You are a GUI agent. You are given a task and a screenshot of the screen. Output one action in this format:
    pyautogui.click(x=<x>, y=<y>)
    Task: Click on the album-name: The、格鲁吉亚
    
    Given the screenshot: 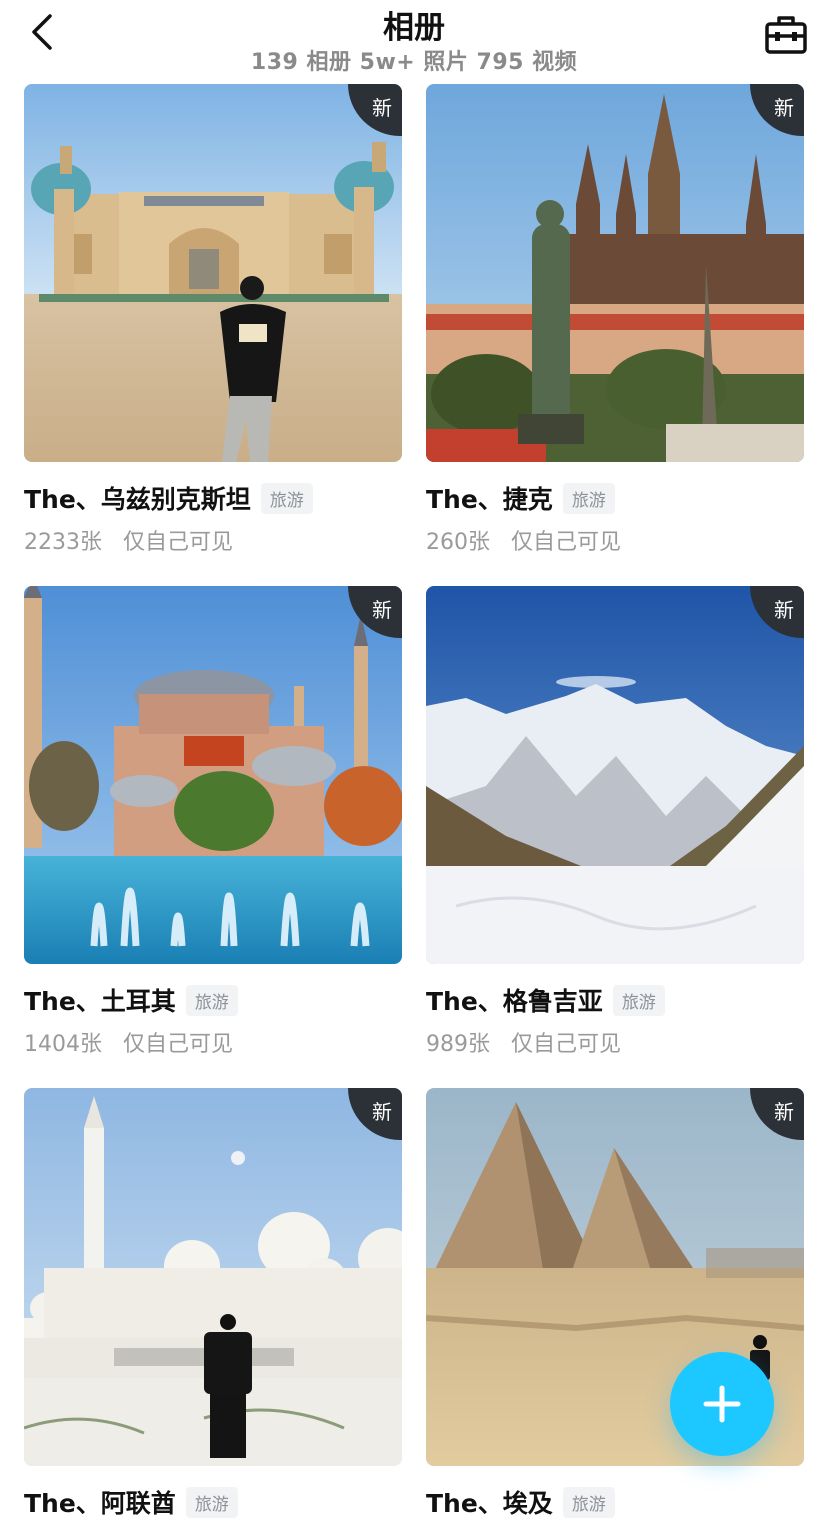 What is the action you would take?
    pyautogui.click(x=514, y=1001)
    